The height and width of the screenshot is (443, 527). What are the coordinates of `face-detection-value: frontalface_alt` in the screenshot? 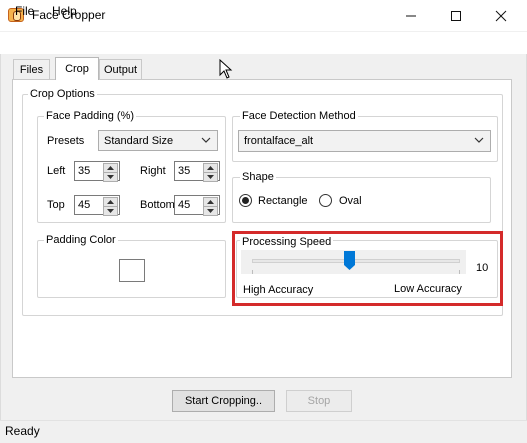 It's located at (279, 141).